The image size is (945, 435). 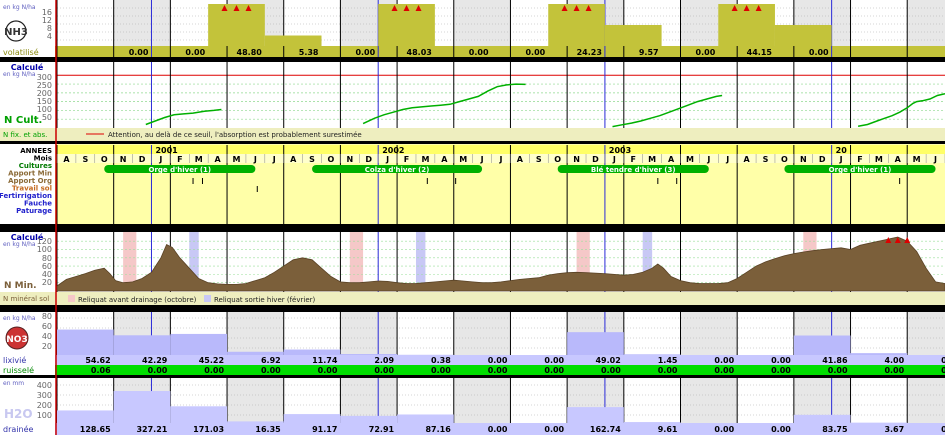 I want to click on crop-label: Blé tendre d'hiver (3), so click(x=633, y=170).